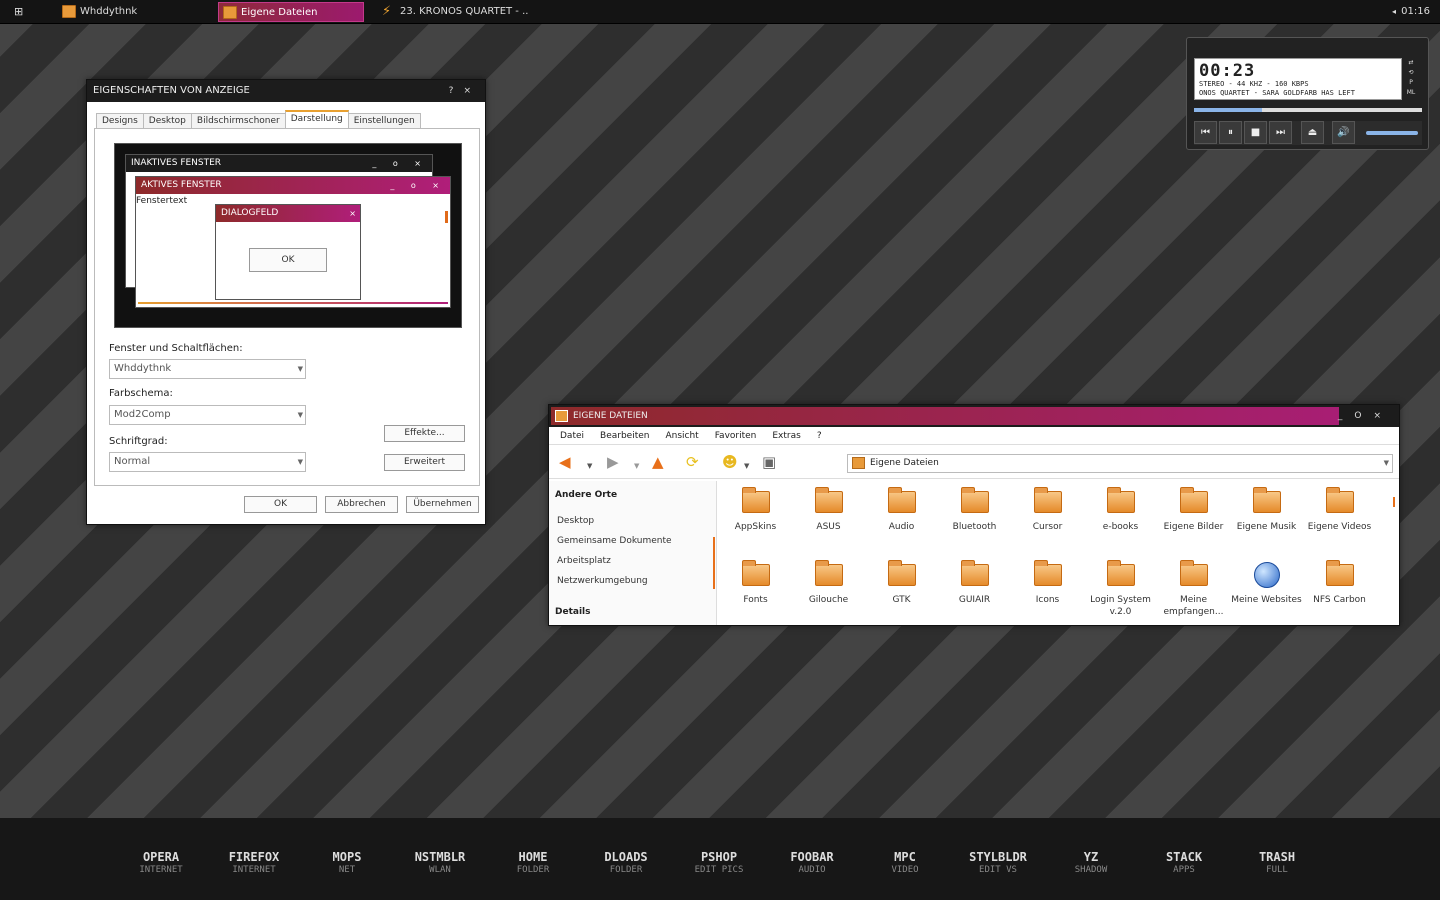 This screenshot has width=1440, height=900. I want to click on globe-icon, so click(1266, 575).